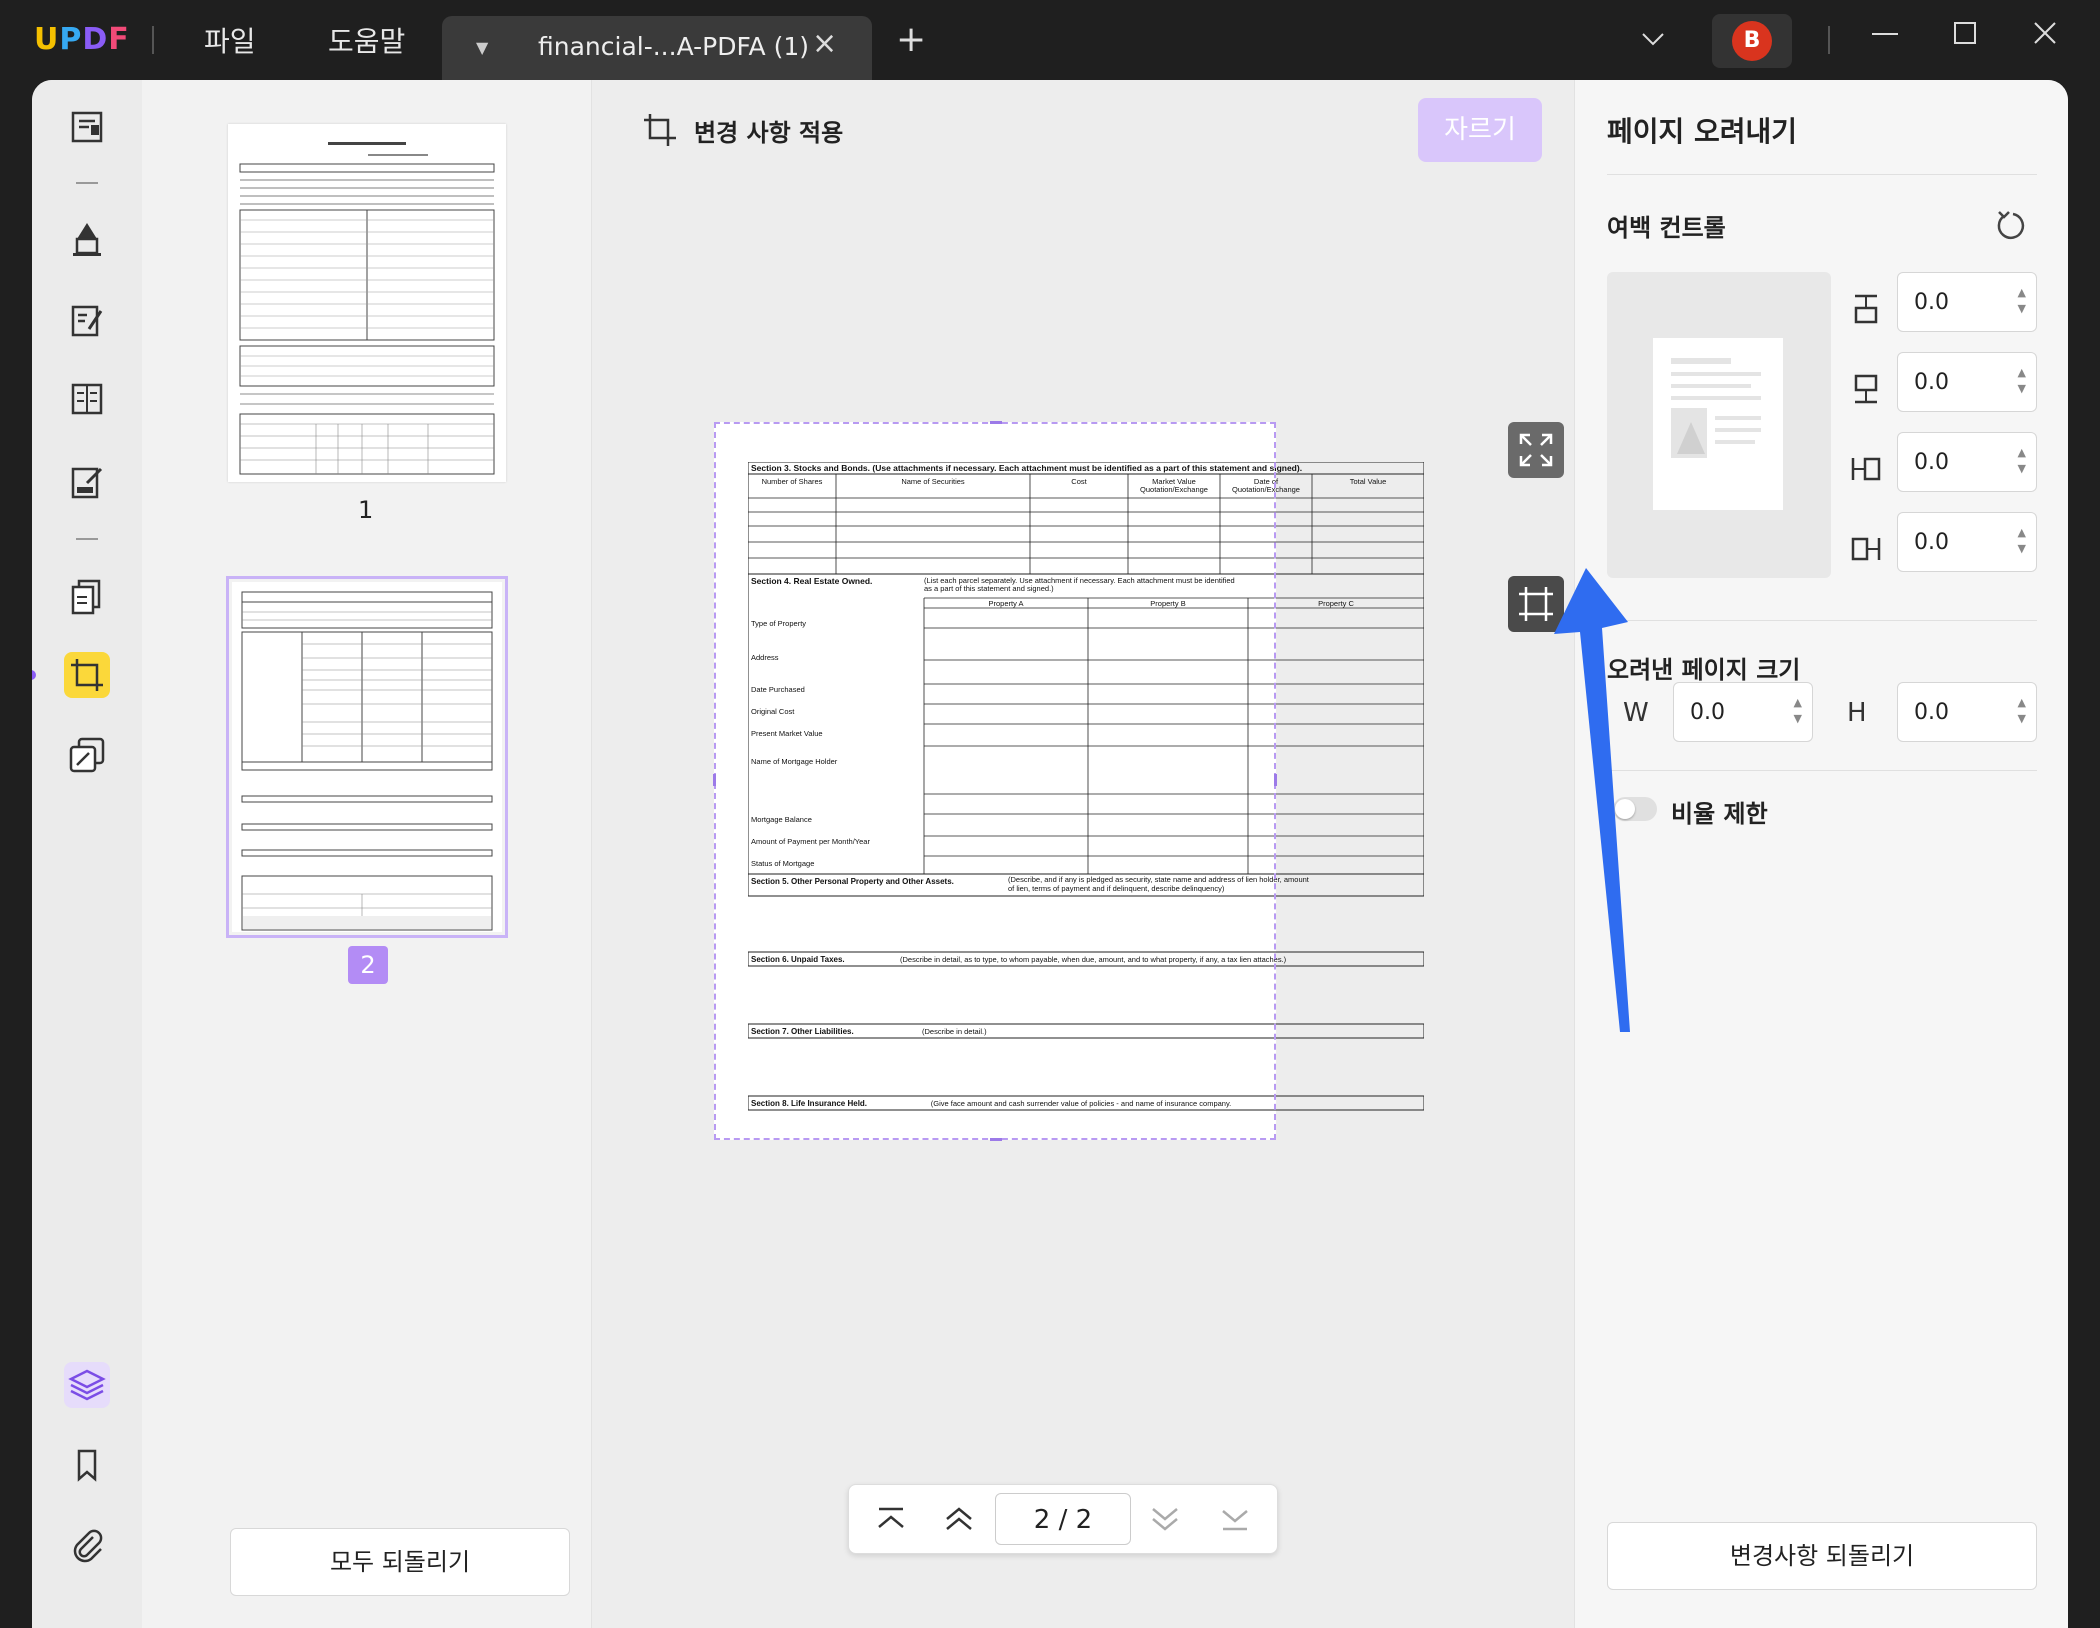 This screenshot has height=1628, width=2100. Describe the element at coordinates (1885, 36) in the screenshot. I see `minimize-icon` at that location.